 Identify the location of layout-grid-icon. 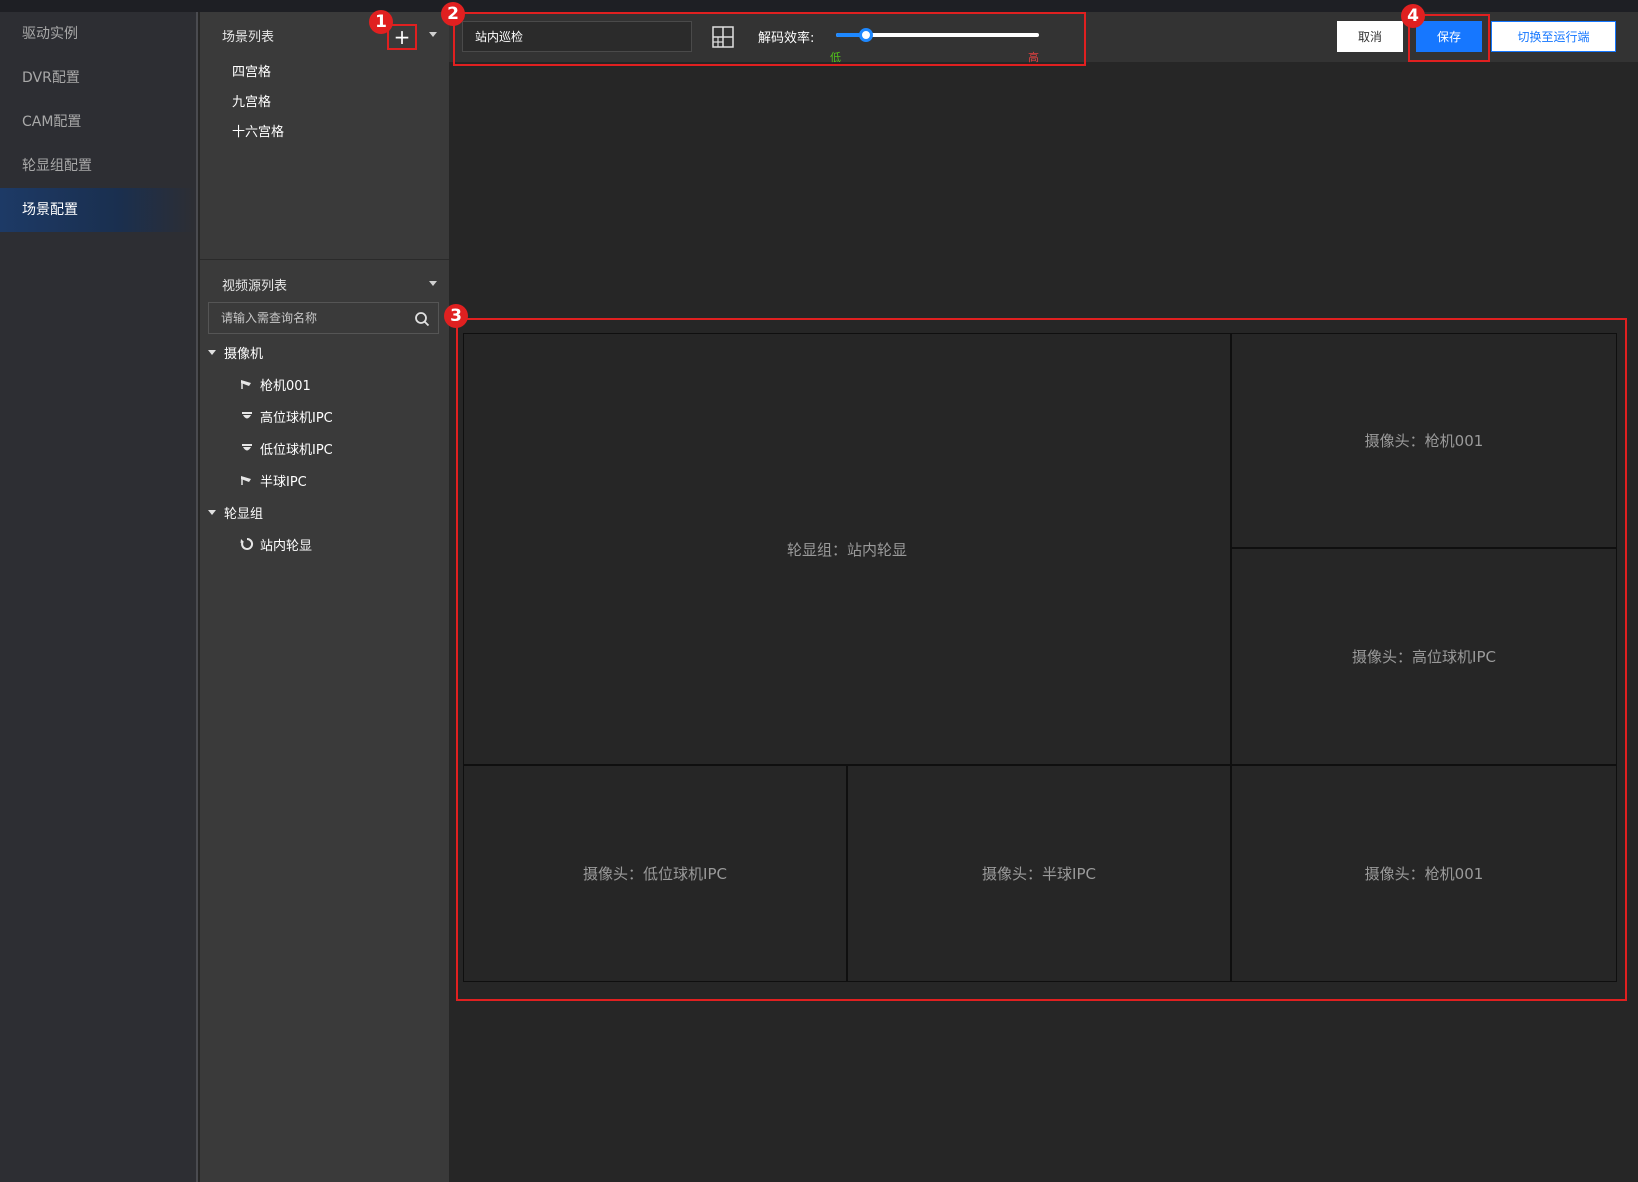
(723, 37).